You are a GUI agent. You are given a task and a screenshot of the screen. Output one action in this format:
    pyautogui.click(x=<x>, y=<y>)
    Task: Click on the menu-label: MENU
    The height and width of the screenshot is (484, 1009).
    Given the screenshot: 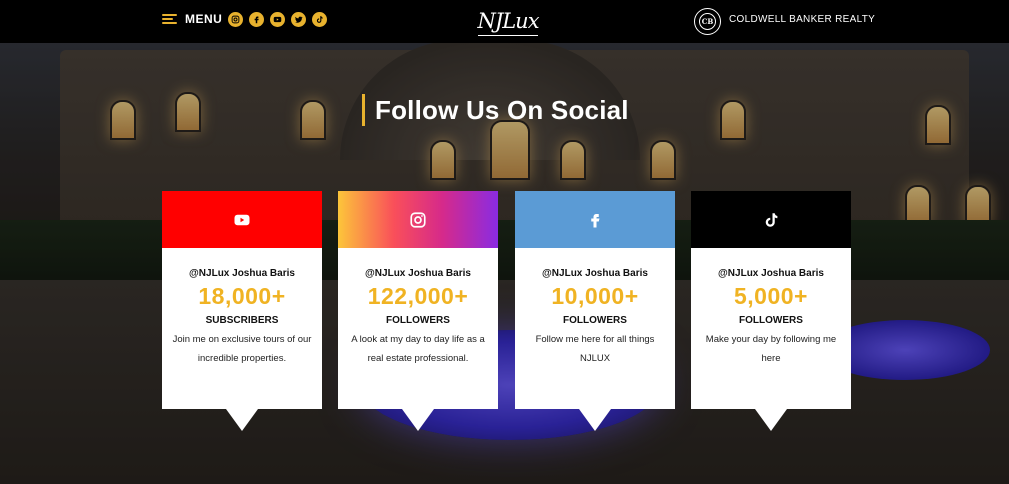 What is the action you would take?
    pyautogui.click(x=204, y=19)
    